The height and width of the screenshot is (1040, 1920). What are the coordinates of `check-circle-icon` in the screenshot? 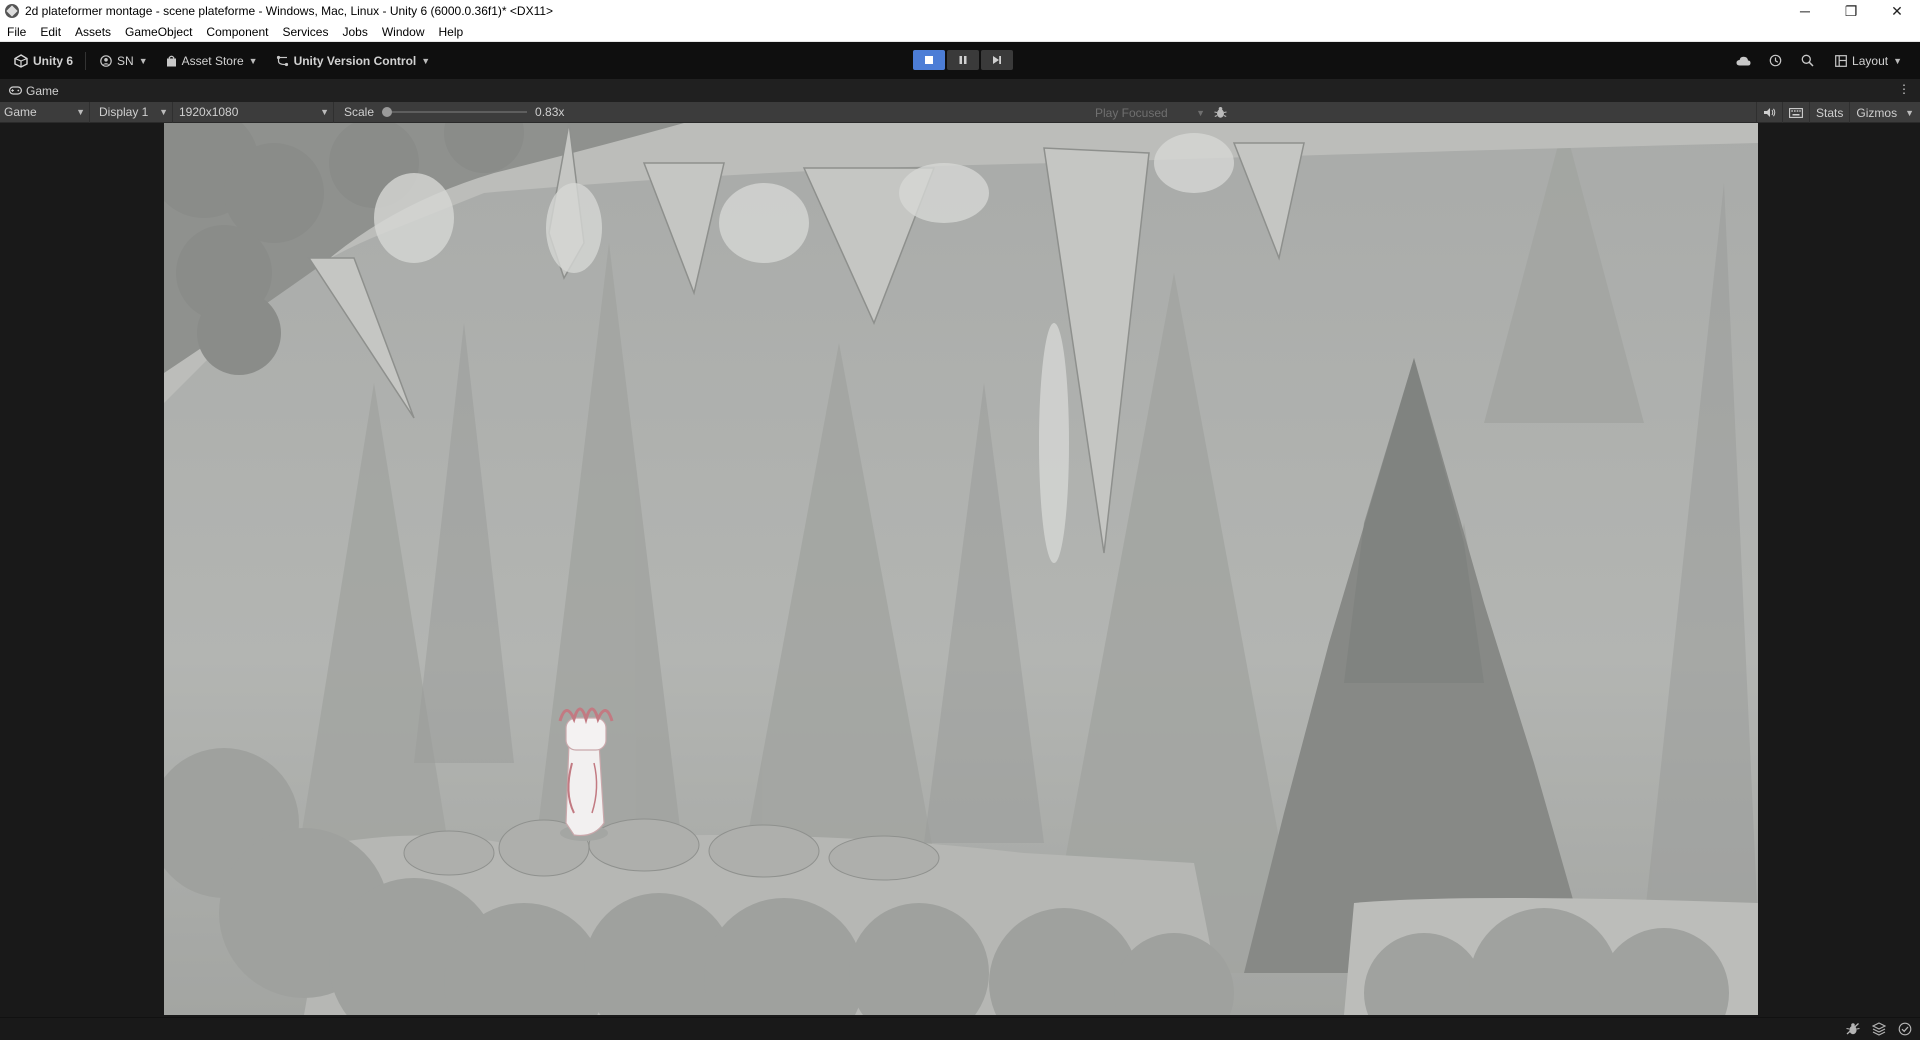 It's located at (1905, 1029).